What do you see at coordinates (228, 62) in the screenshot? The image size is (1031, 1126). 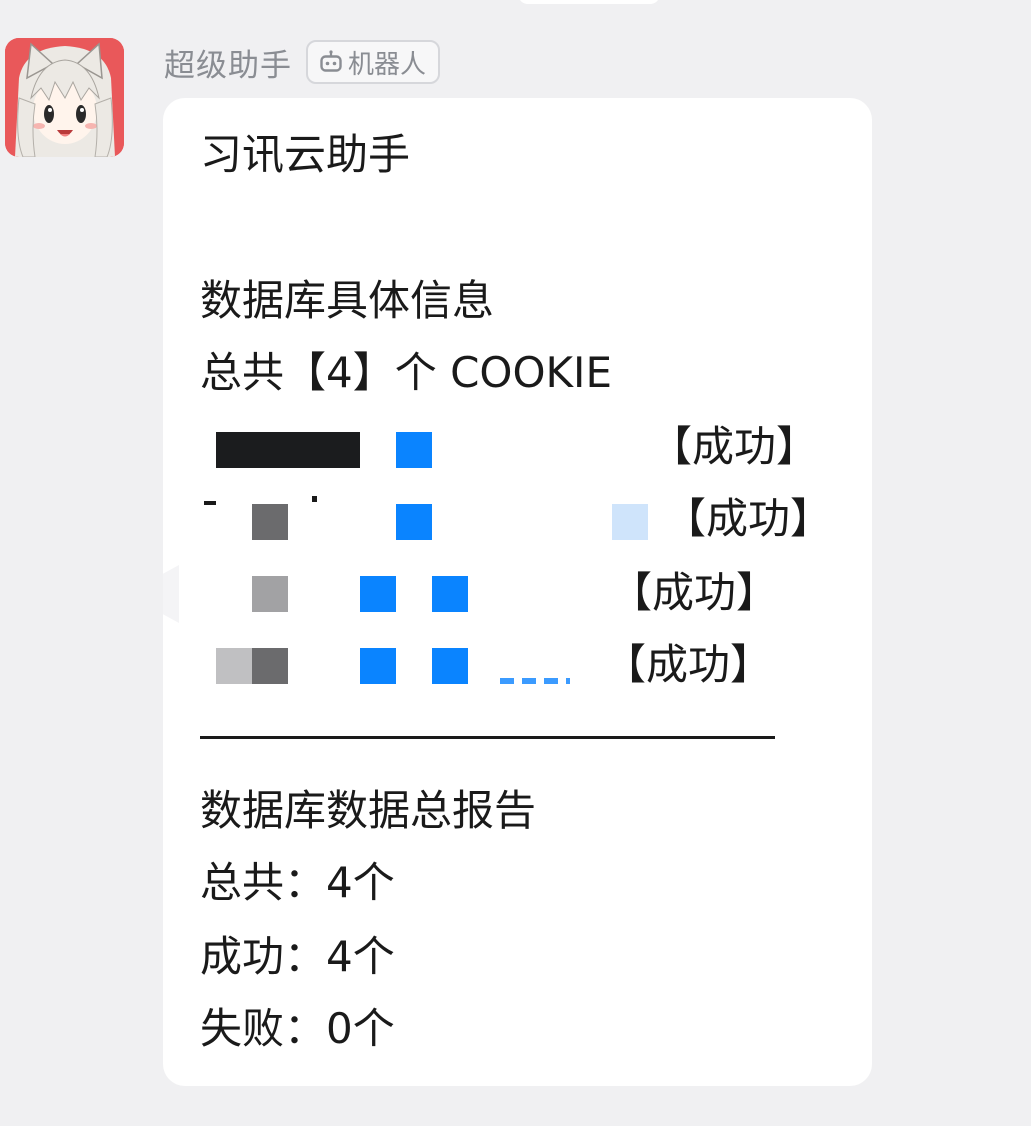 I see `sender-name: 超级助手` at bounding box center [228, 62].